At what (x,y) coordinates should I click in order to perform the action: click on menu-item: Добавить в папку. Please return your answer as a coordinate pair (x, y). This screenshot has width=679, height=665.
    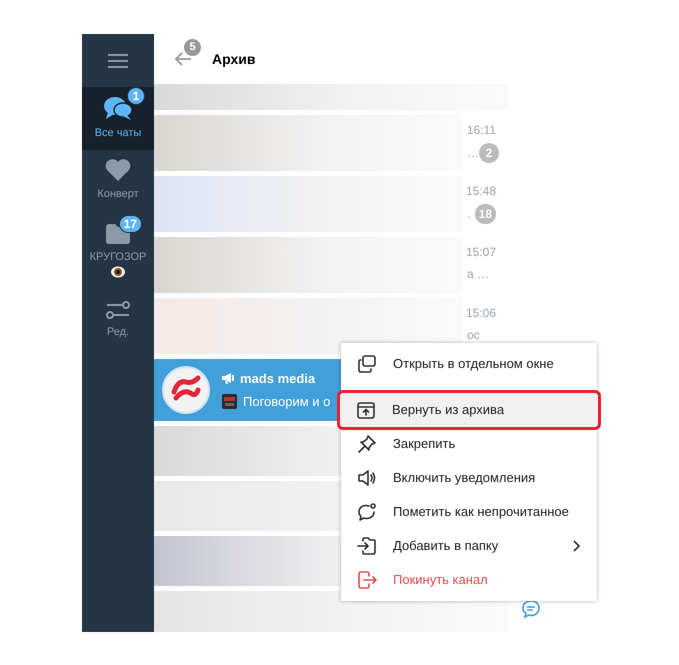
    Looking at the image, I should click on (469, 546).